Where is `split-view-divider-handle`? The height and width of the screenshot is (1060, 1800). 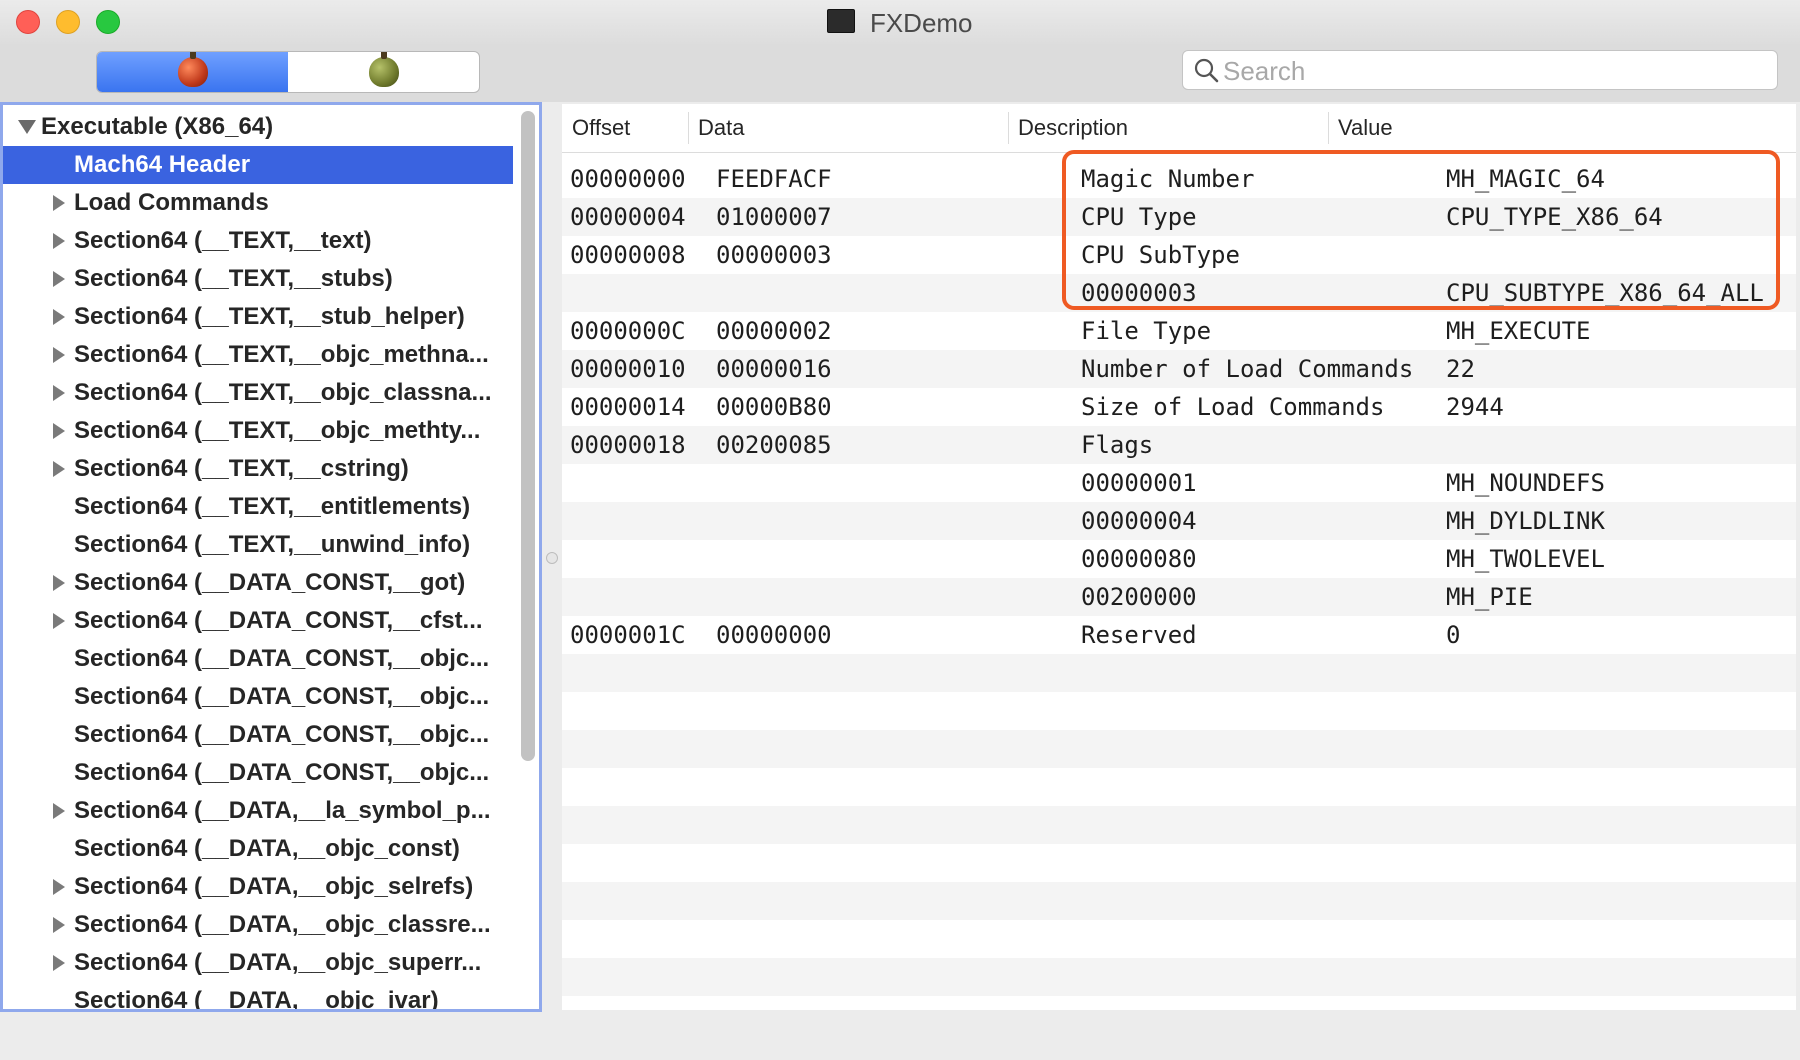 split-view-divider-handle is located at coordinates (552, 558).